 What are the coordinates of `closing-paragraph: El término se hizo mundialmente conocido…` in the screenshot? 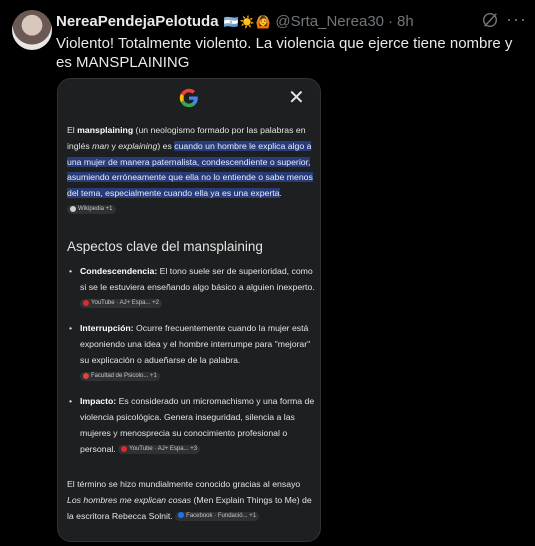 It's located at (191, 500).